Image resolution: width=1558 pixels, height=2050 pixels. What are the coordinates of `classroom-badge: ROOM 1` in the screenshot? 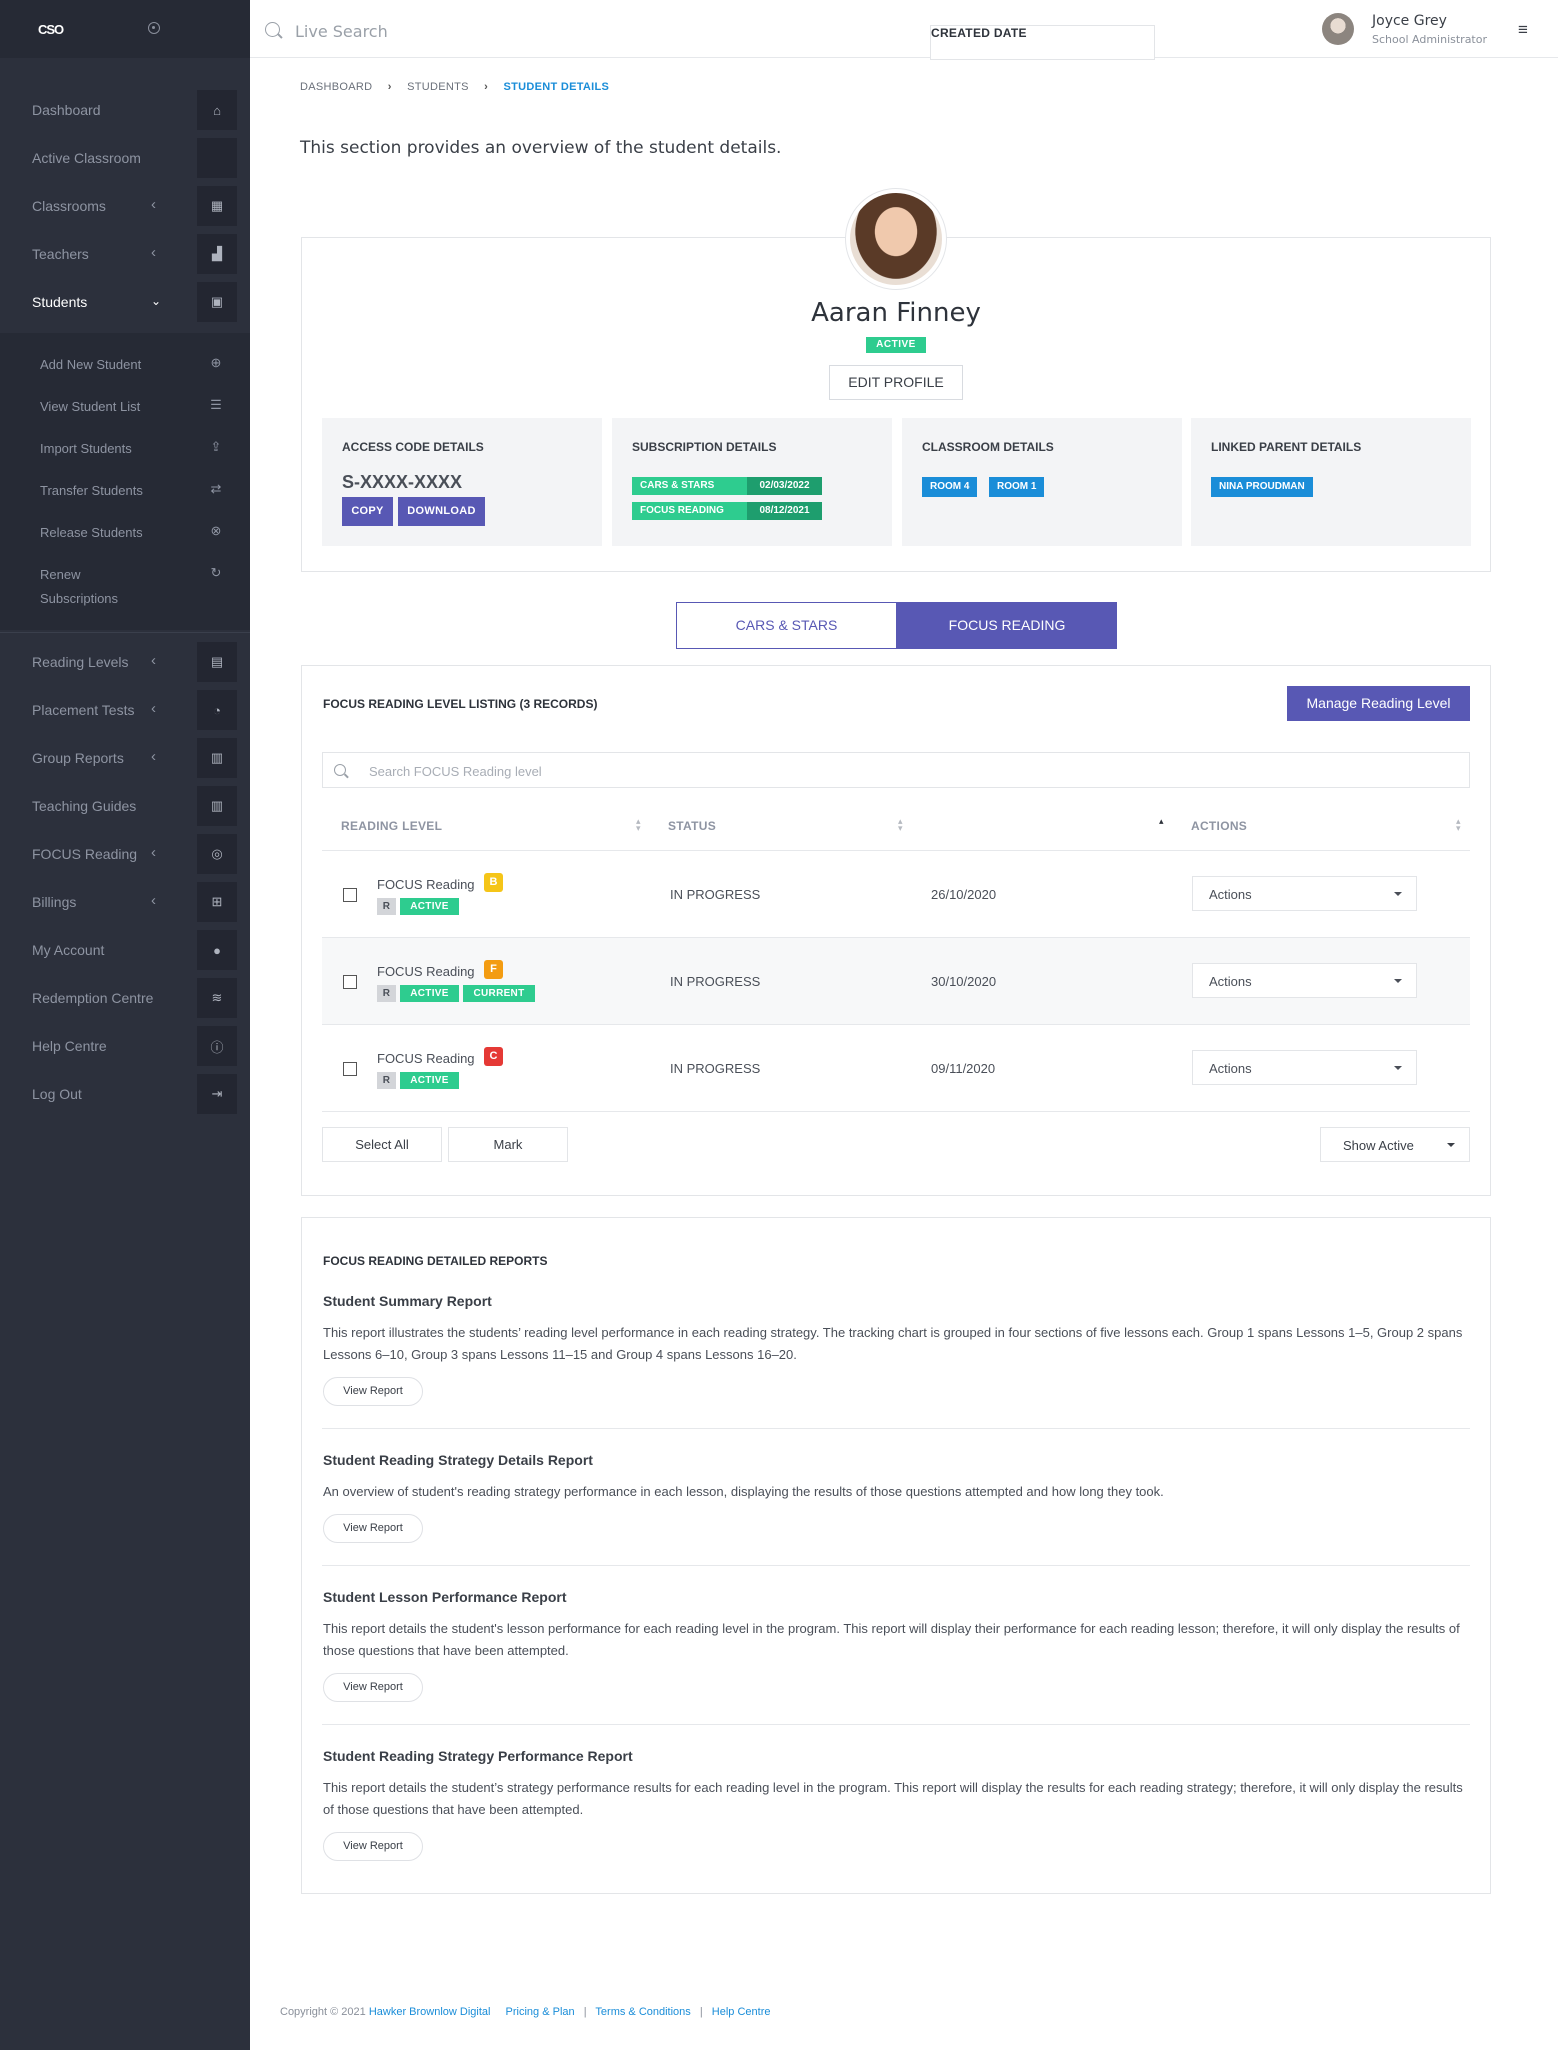 It's located at (1017, 487).